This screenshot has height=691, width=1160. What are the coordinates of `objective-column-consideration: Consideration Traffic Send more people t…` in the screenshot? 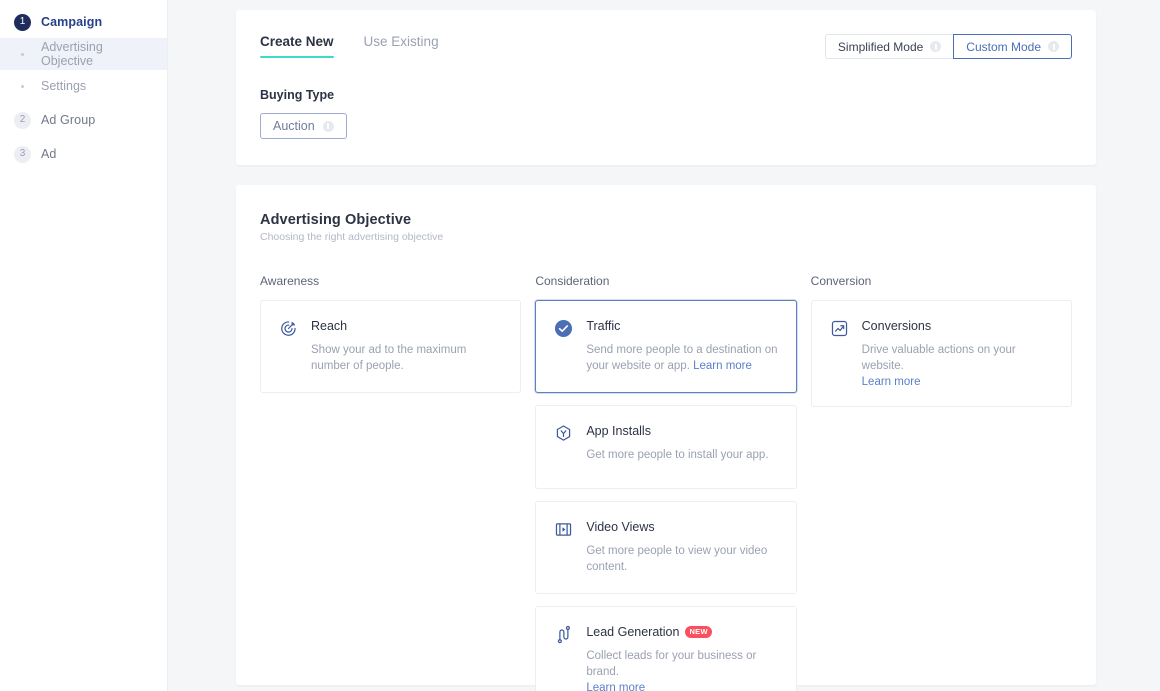 It's located at (666, 482).